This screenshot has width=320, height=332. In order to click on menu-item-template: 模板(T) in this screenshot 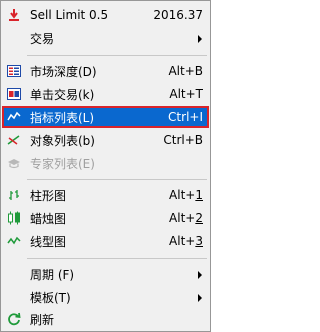, I will do `click(105, 297)`.